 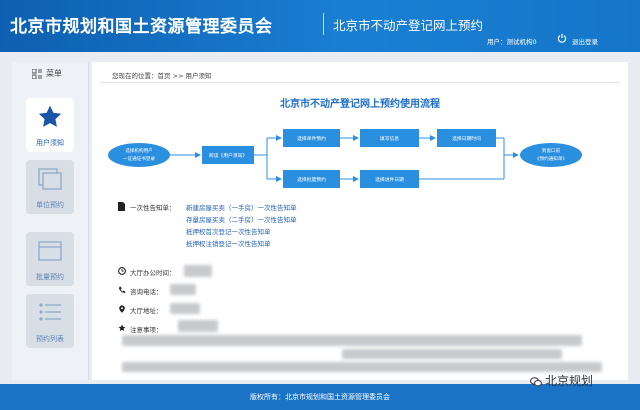 What do you see at coordinates (562, 38) in the screenshot?
I see `power-icon` at bounding box center [562, 38].